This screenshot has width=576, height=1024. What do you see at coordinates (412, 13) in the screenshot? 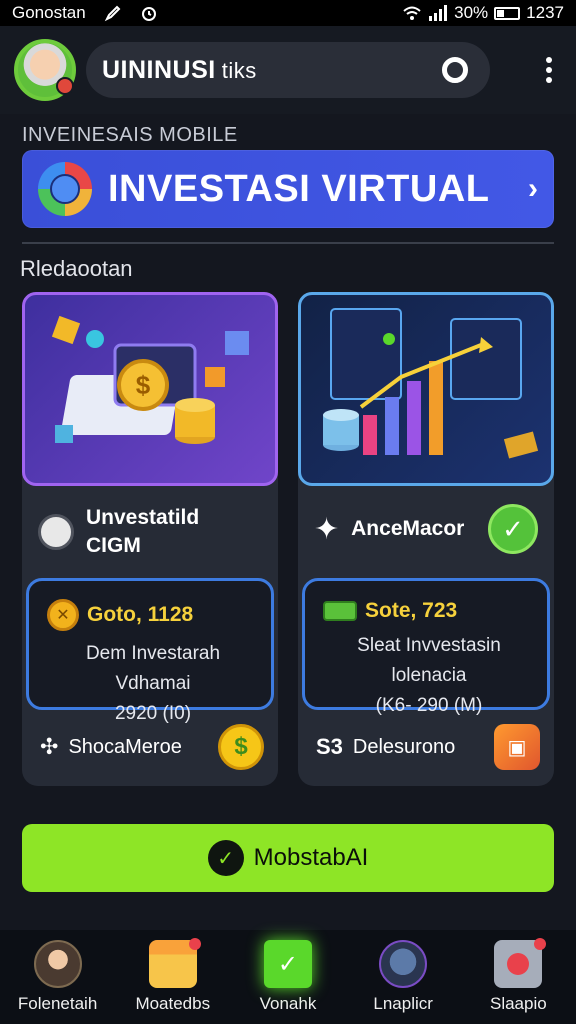
I see `wifi-icon` at bounding box center [412, 13].